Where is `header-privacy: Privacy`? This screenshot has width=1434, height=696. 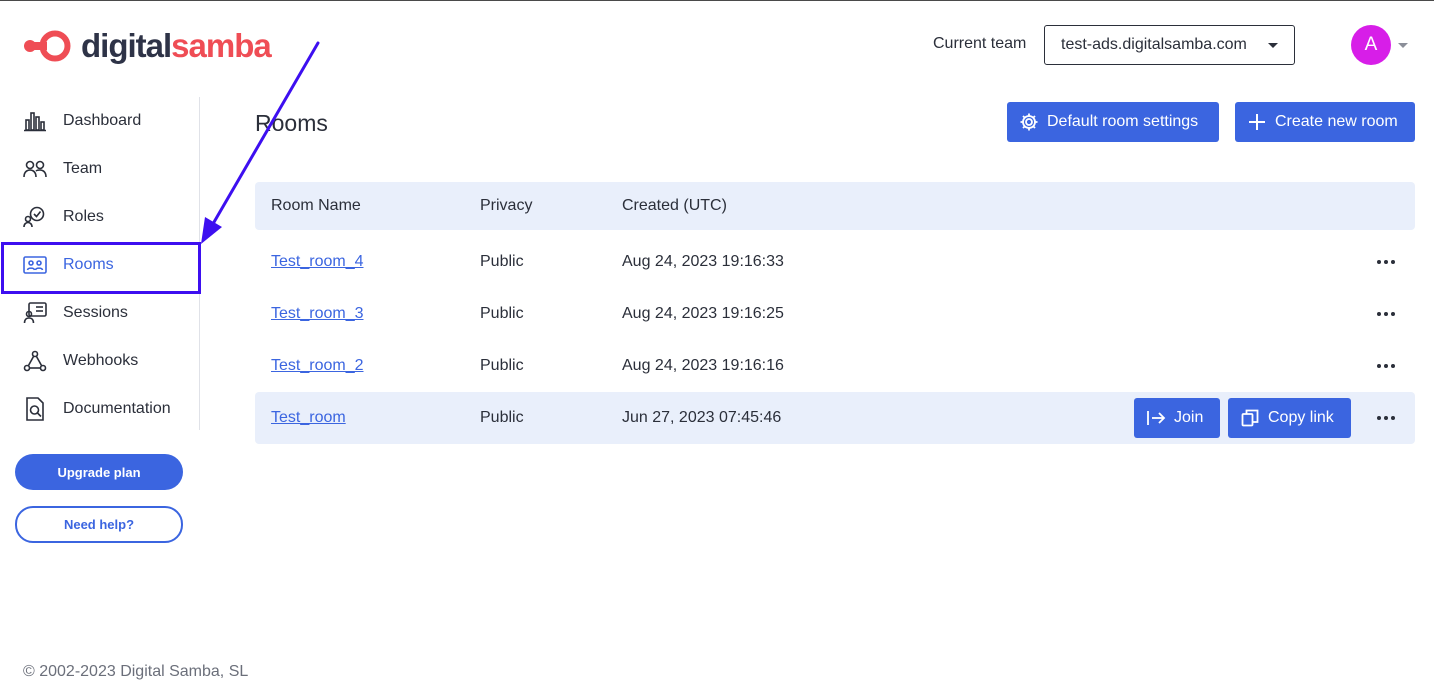 header-privacy: Privacy is located at coordinates (506, 205).